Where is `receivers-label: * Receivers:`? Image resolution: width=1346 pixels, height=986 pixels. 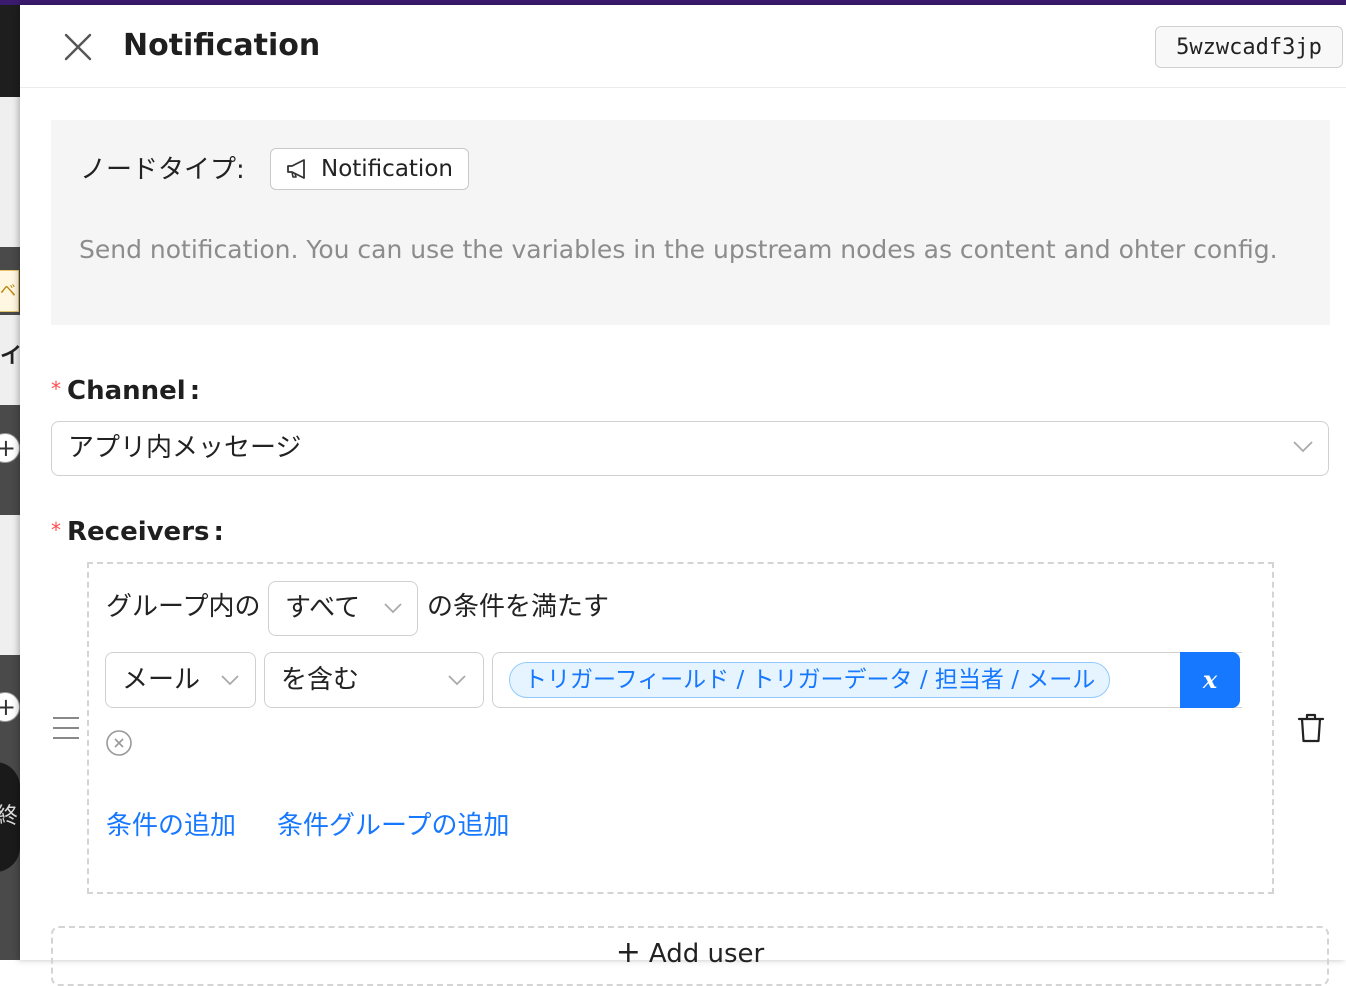 receivers-label: * Receivers: is located at coordinates (137, 532).